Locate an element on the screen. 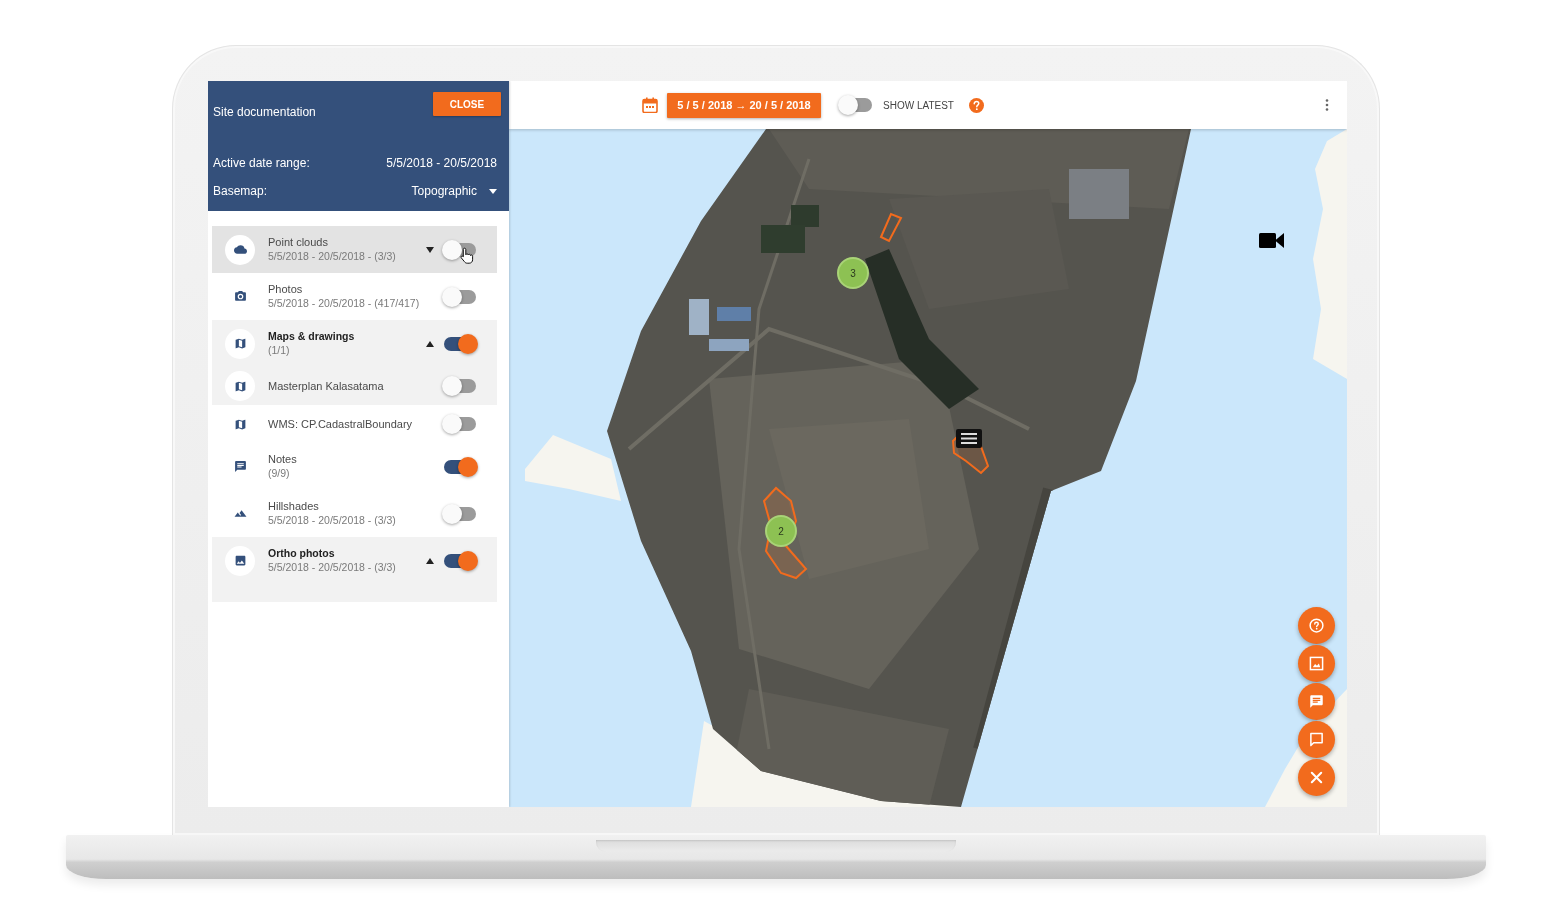  layer-title: Hillshades is located at coordinates (294, 506).